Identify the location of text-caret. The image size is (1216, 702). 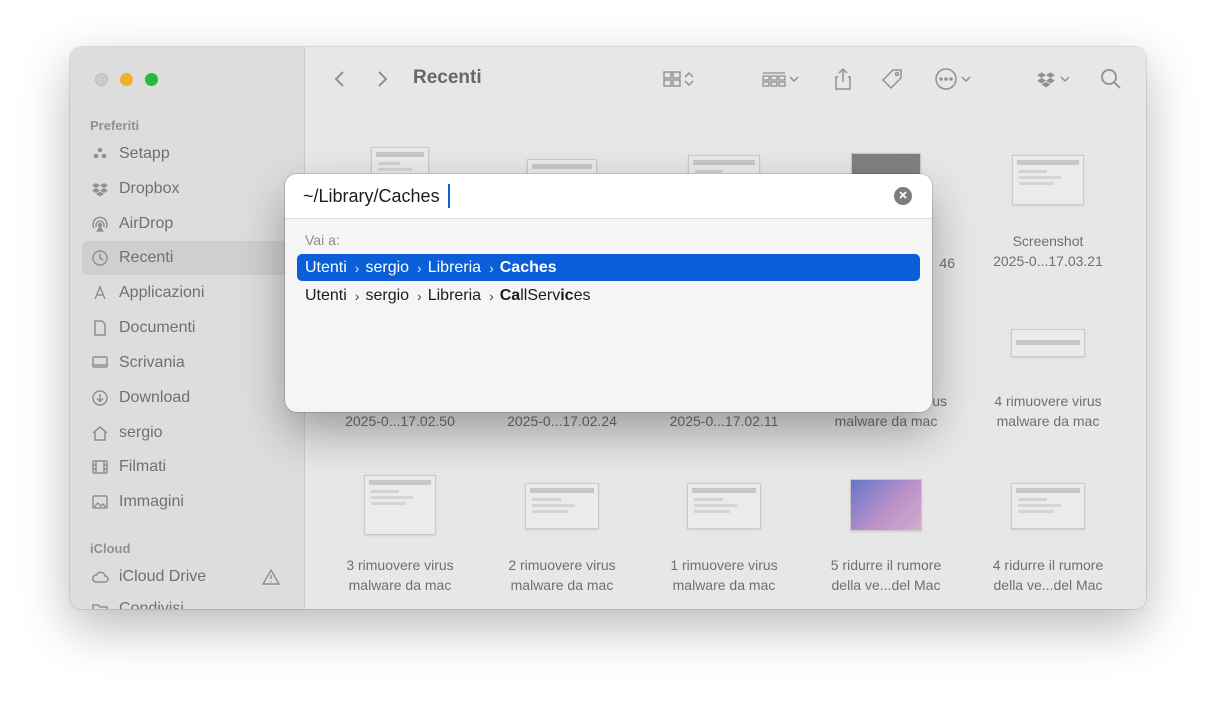
(449, 196).